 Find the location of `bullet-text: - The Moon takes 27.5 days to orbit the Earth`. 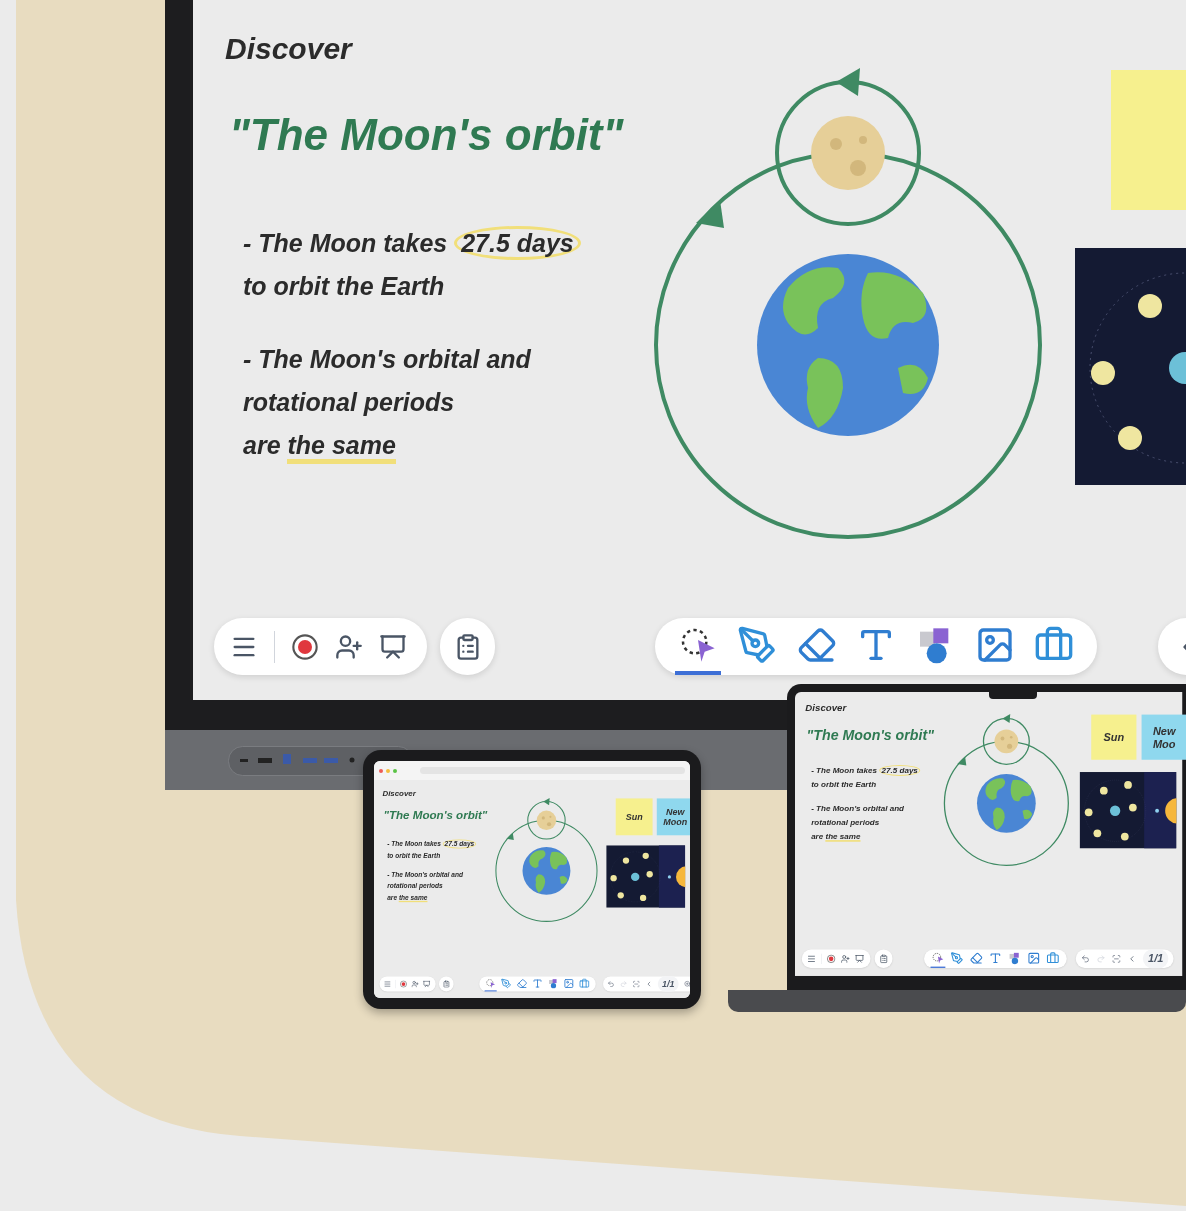

bullet-text: - The Moon takes 27.5 days to orbit the Earth is located at coordinates (412, 265).